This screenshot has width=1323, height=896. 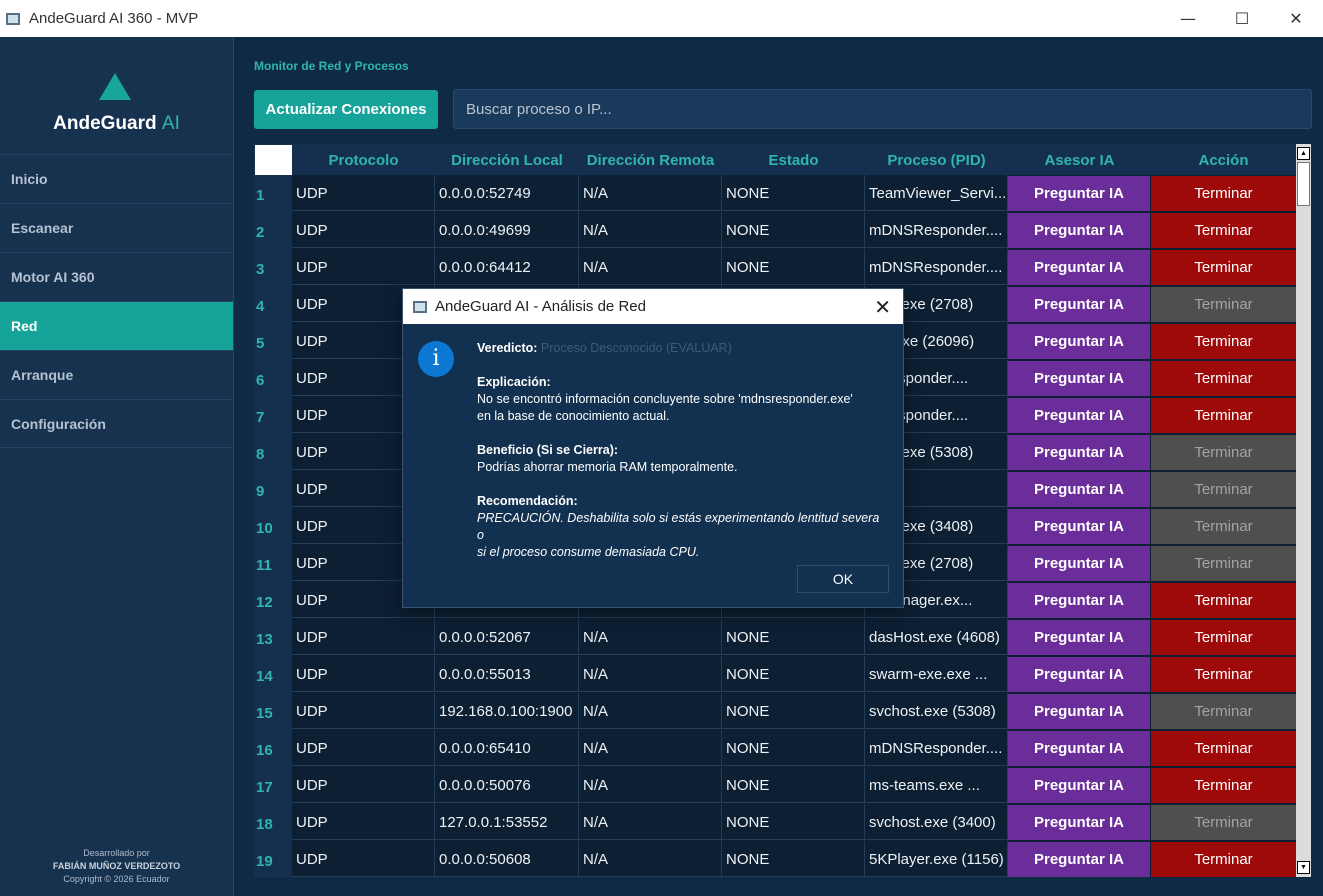 I want to click on window-controls: — ☐ ✕, so click(x=1242, y=18).